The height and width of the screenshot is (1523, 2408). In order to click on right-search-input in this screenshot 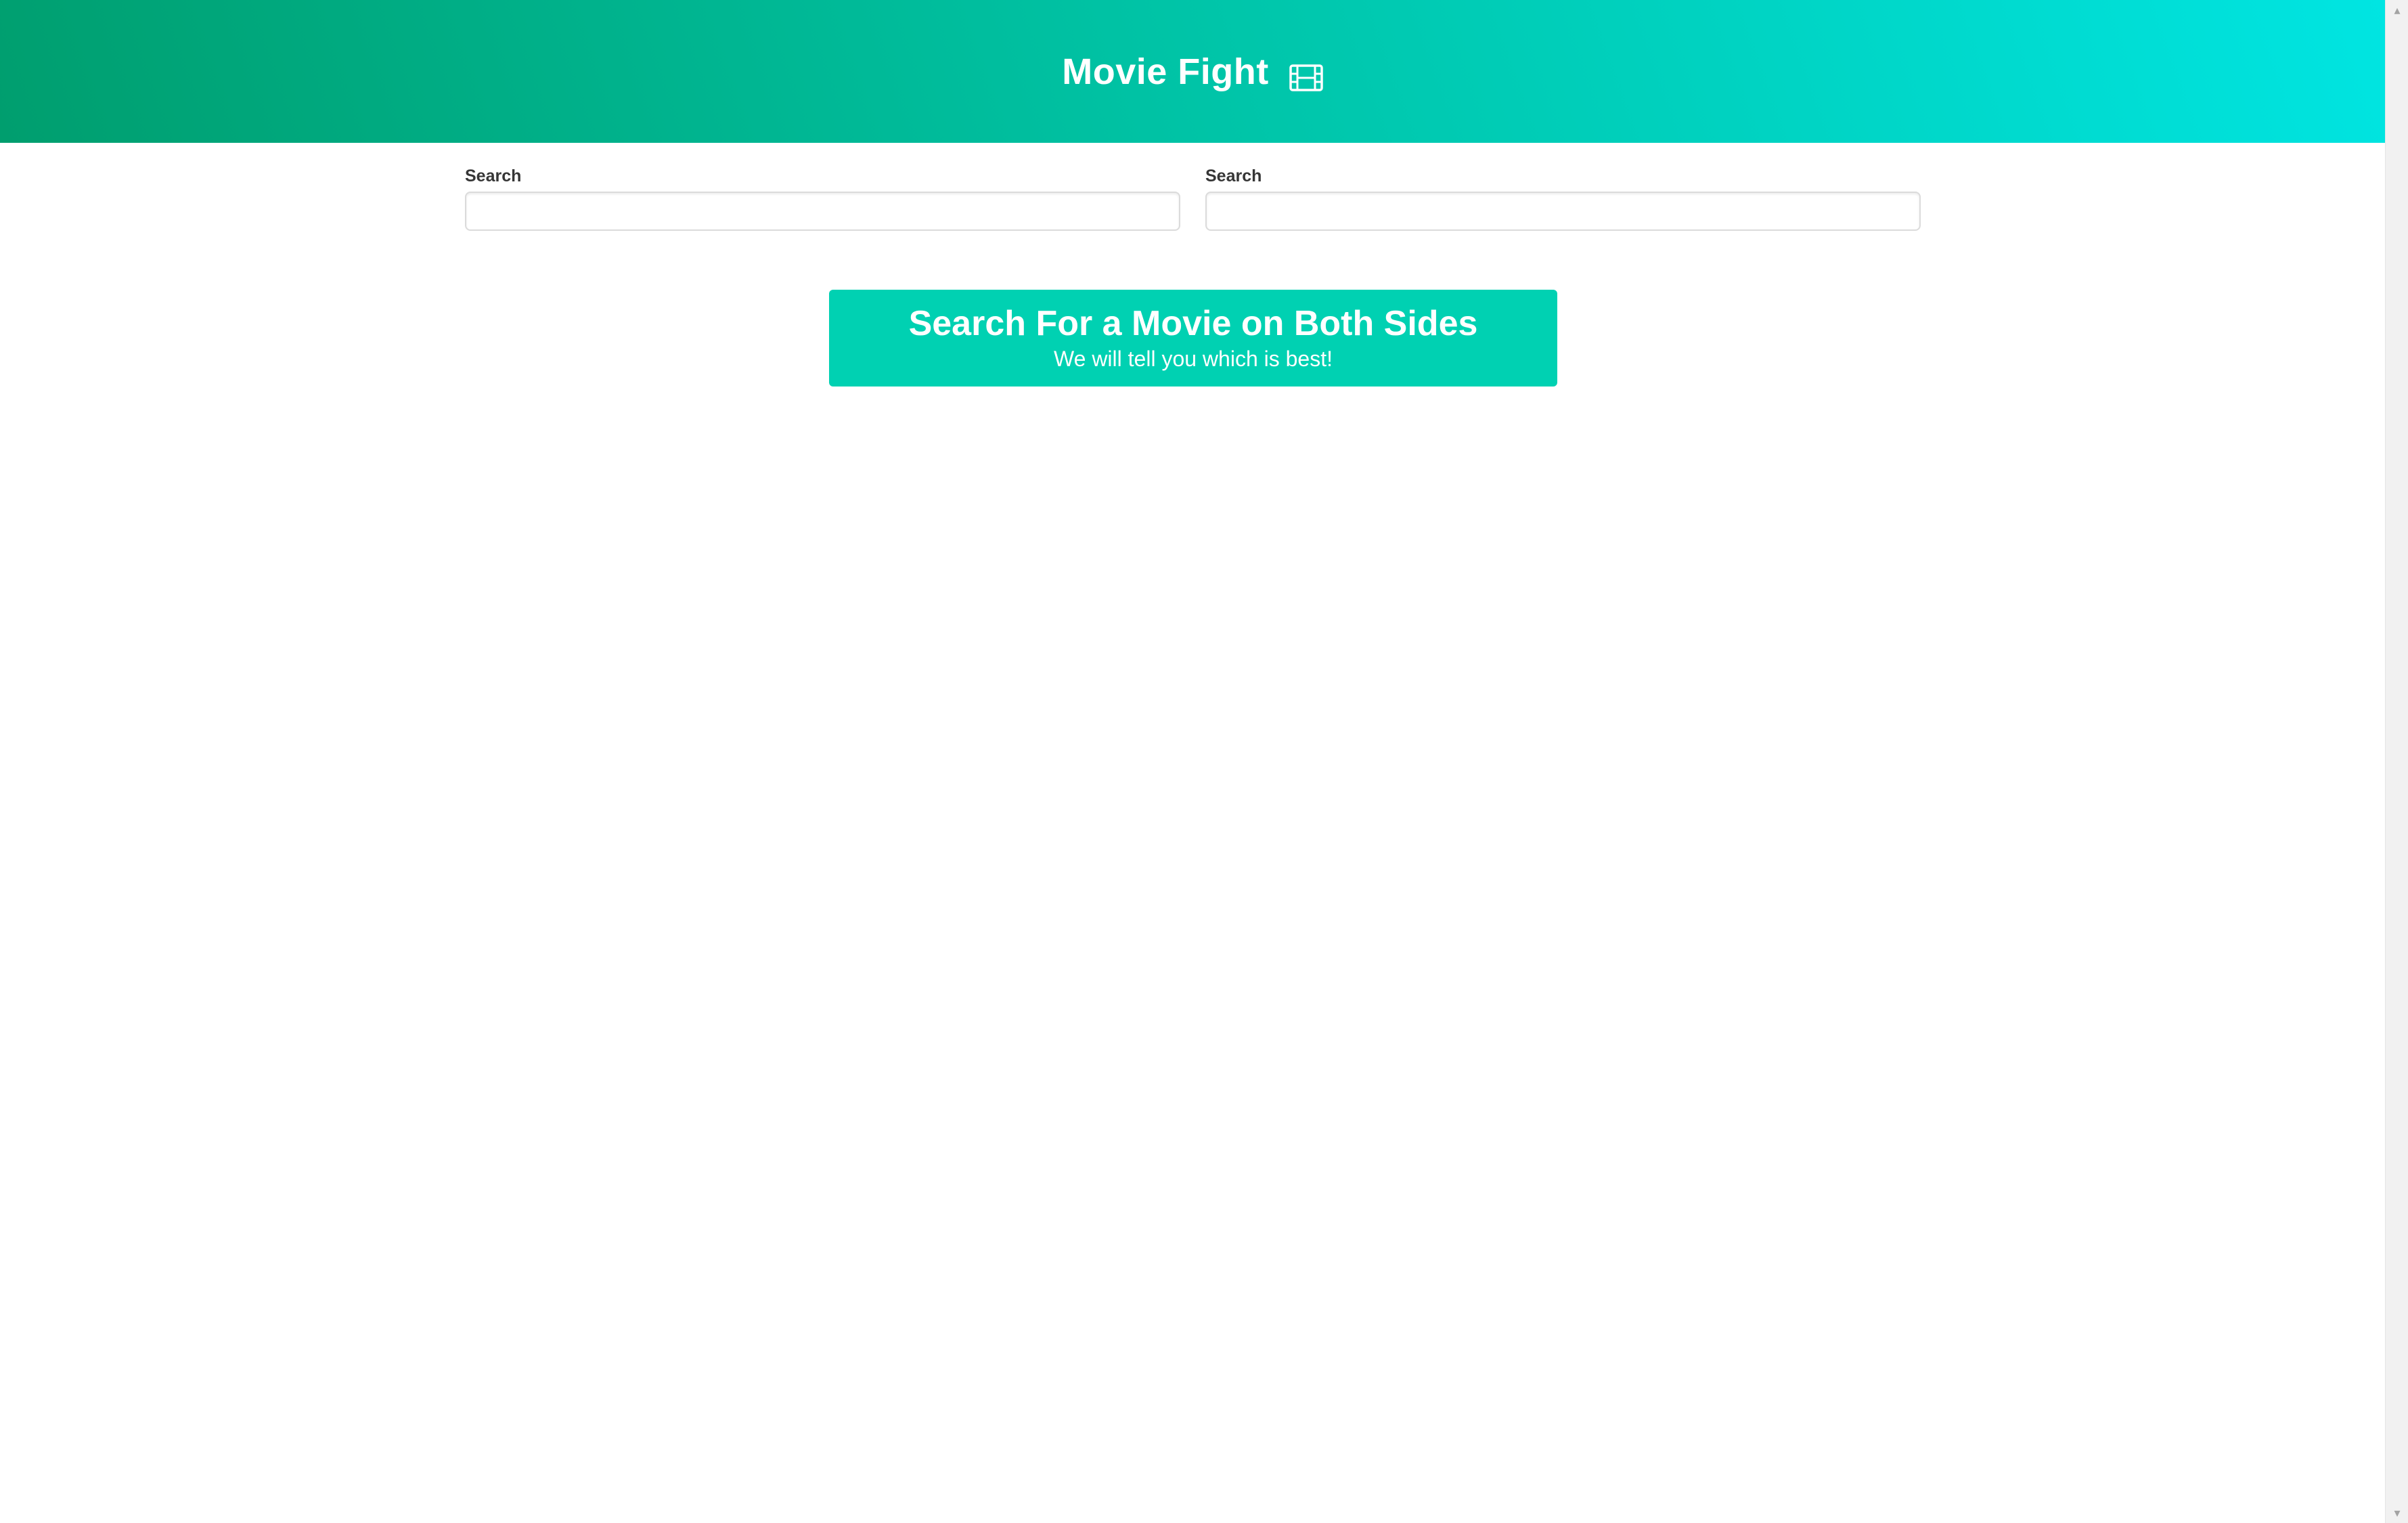, I will do `click(1563, 211)`.